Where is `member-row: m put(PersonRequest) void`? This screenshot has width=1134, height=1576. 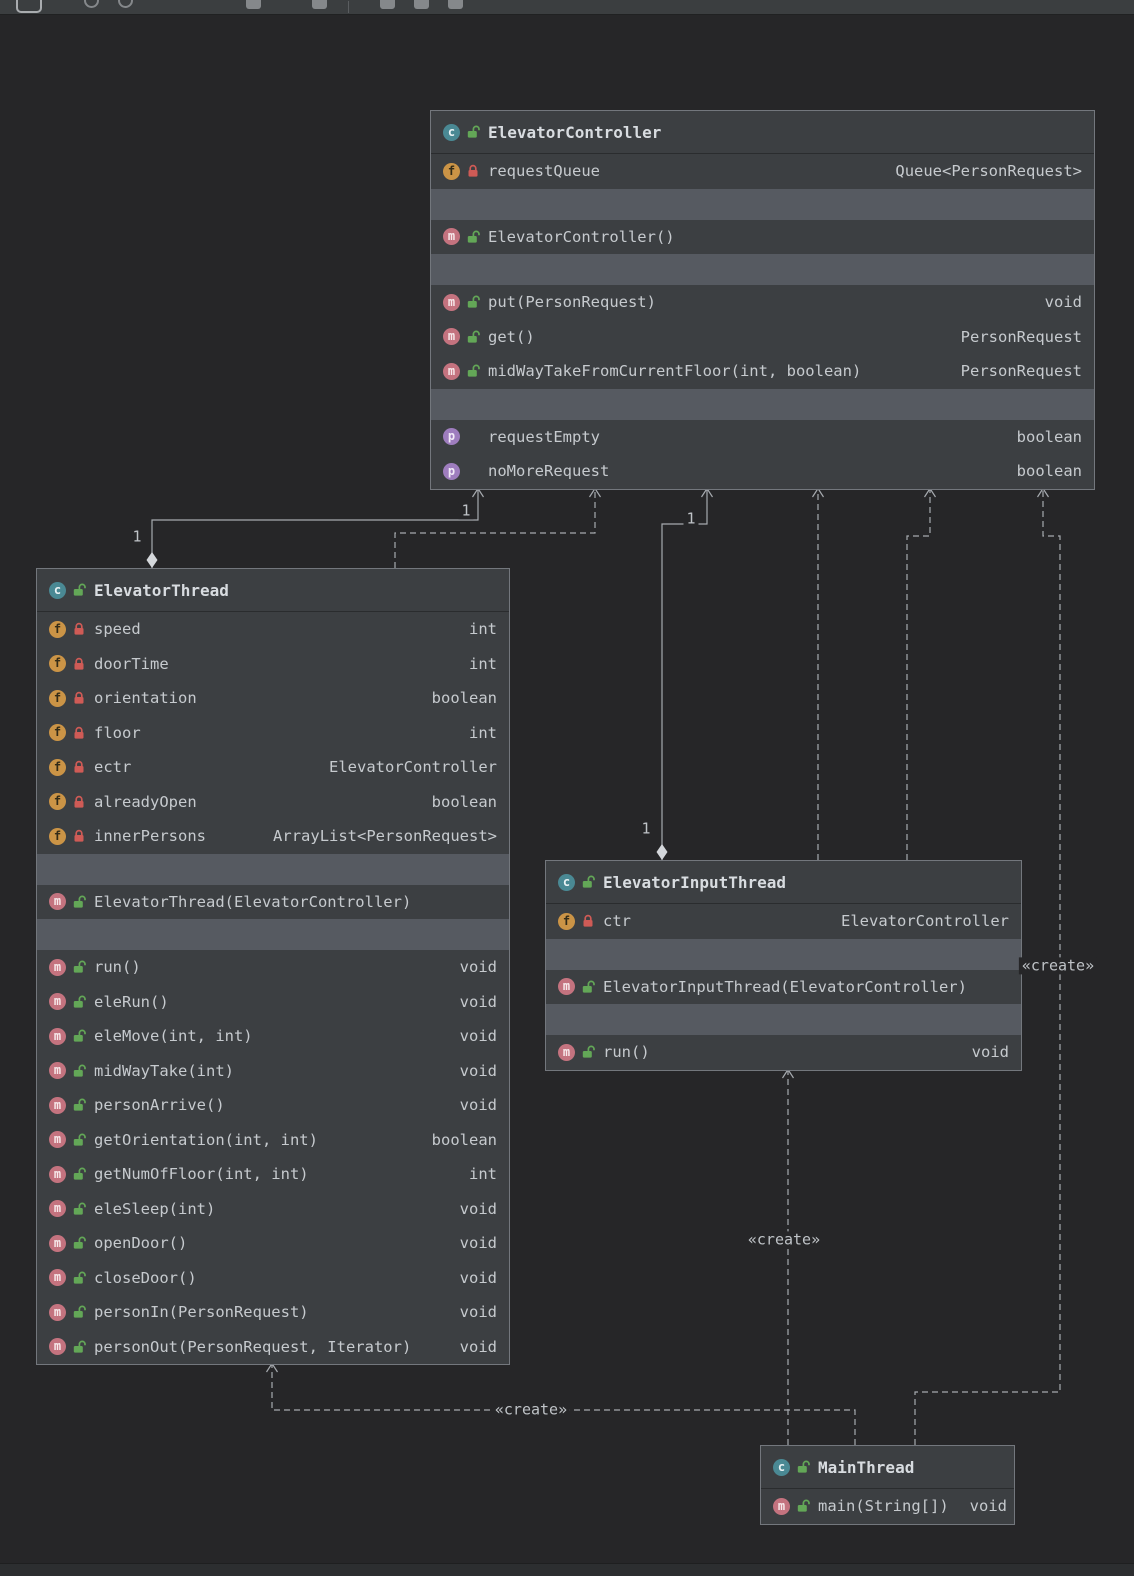
member-row: m put(PersonRequest) void is located at coordinates (762, 302).